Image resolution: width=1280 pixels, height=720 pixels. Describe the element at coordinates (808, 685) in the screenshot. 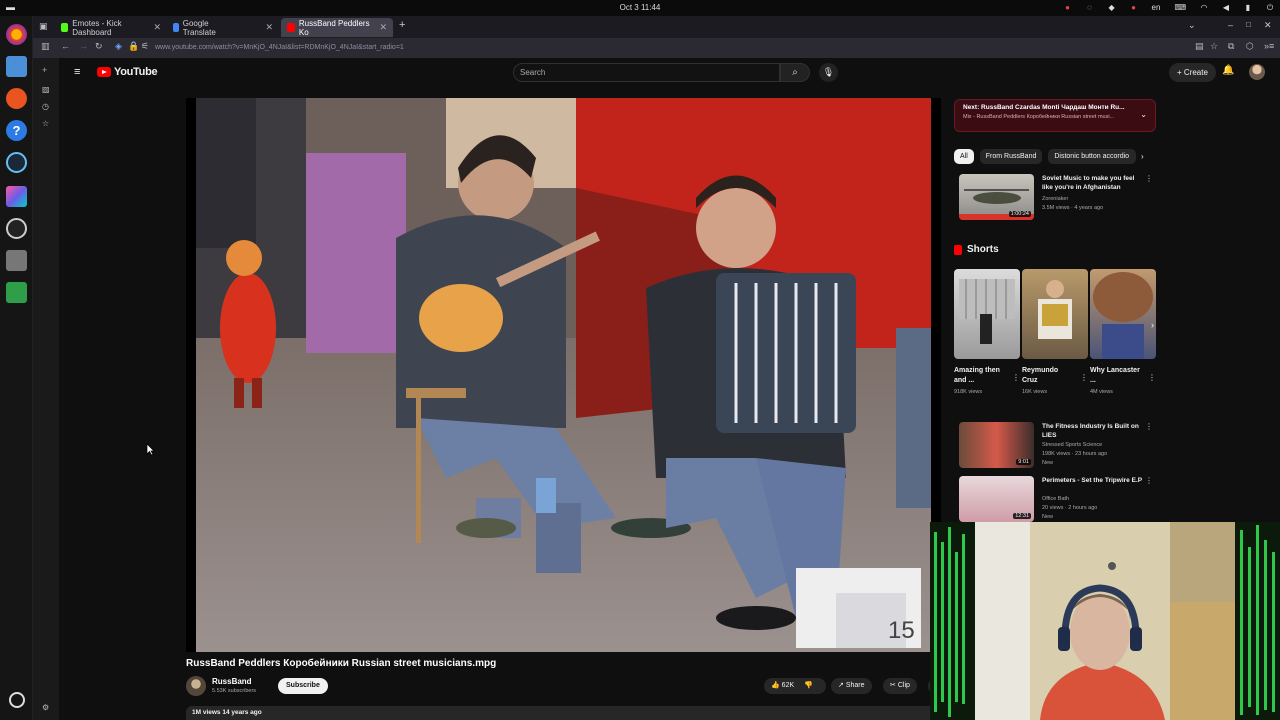

I see `dislike-icon: 👎` at that location.